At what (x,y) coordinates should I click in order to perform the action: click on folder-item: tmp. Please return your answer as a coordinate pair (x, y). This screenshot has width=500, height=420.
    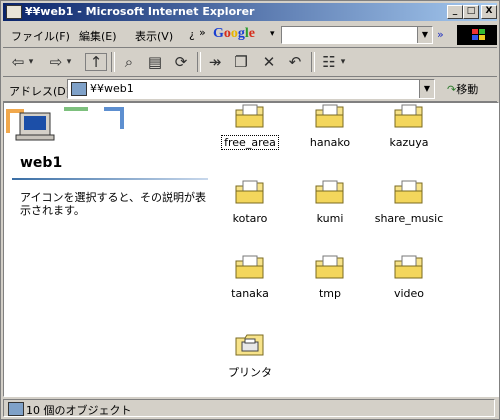
    Looking at the image, I should click on (330, 277).